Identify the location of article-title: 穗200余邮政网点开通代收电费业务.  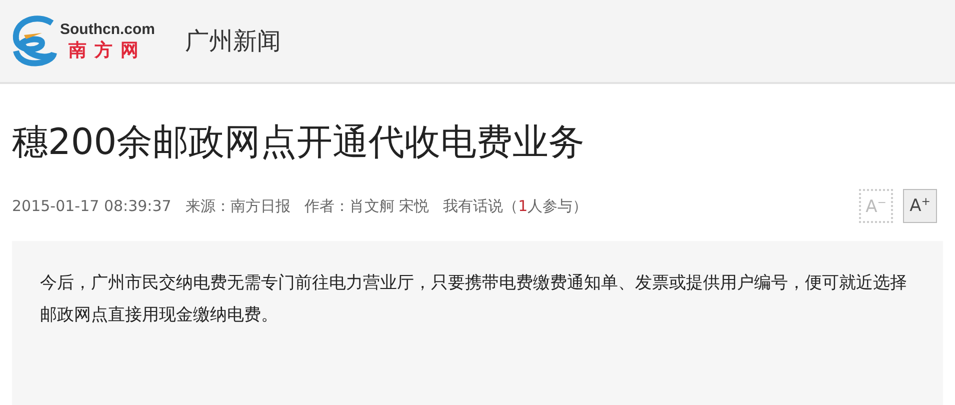
(299, 143).